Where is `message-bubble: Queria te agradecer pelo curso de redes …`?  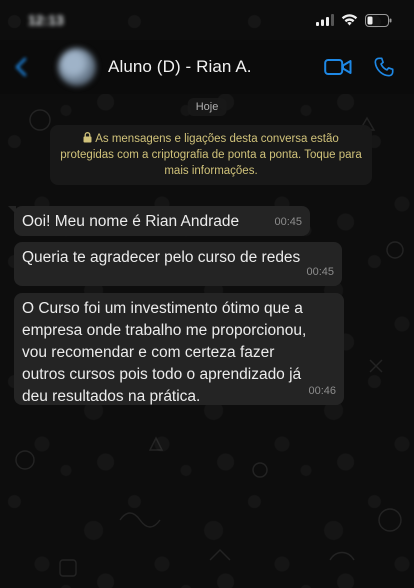 message-bubble: Queria te agradecer pelo curso de redes … is located at coordinates (178, 264).